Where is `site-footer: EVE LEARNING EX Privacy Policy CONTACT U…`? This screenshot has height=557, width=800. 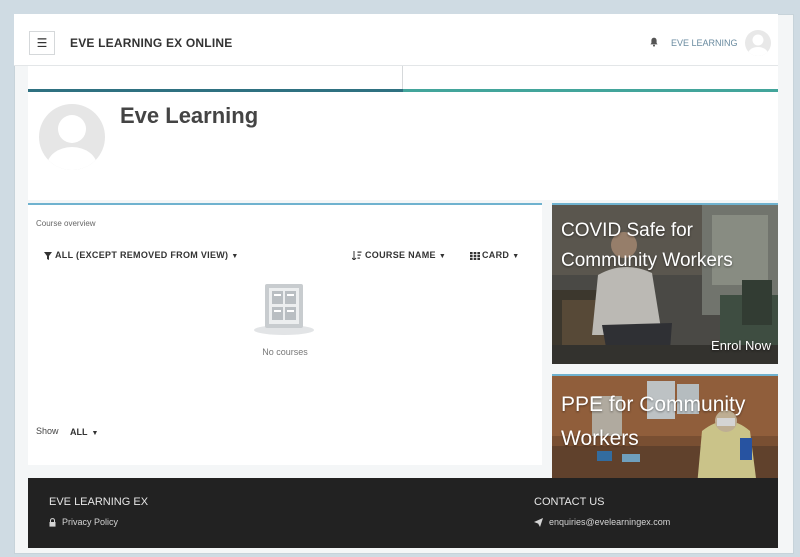 site-footer: EVE LEARNING EX Privacy Policy CONTACT U… is located at coordinates (403, 513).